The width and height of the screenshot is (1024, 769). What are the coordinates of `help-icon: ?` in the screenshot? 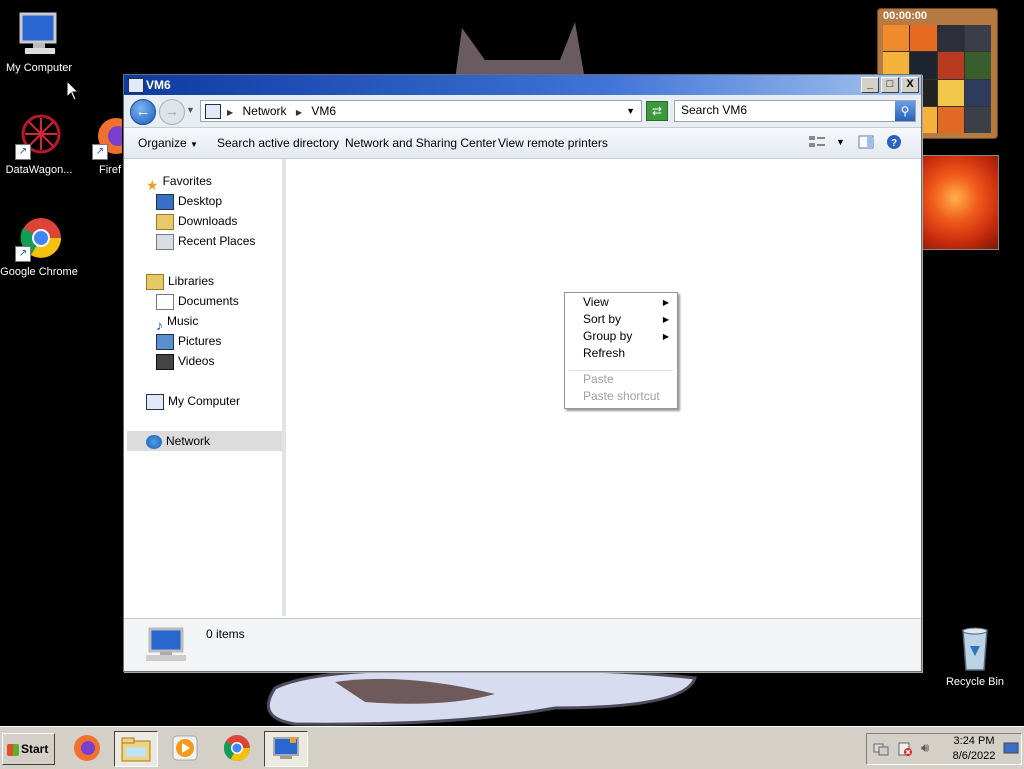 It's located at (895, 143).